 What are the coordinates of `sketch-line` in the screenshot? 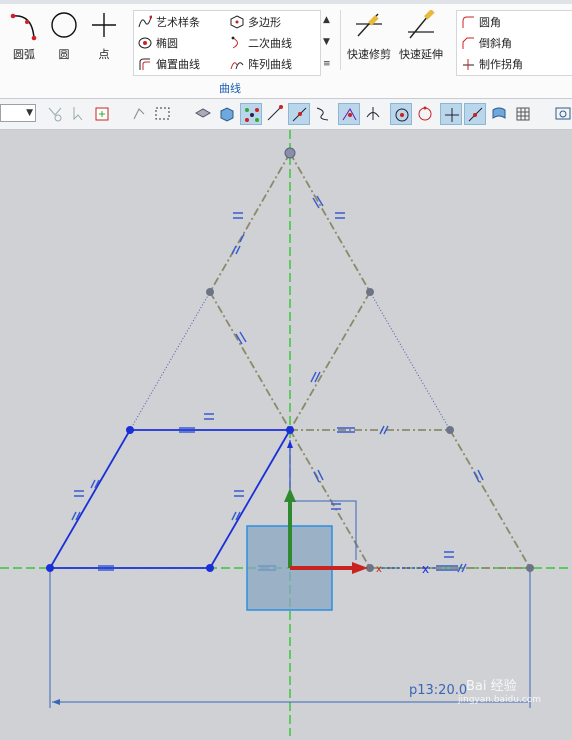 It's located at (90, 499).